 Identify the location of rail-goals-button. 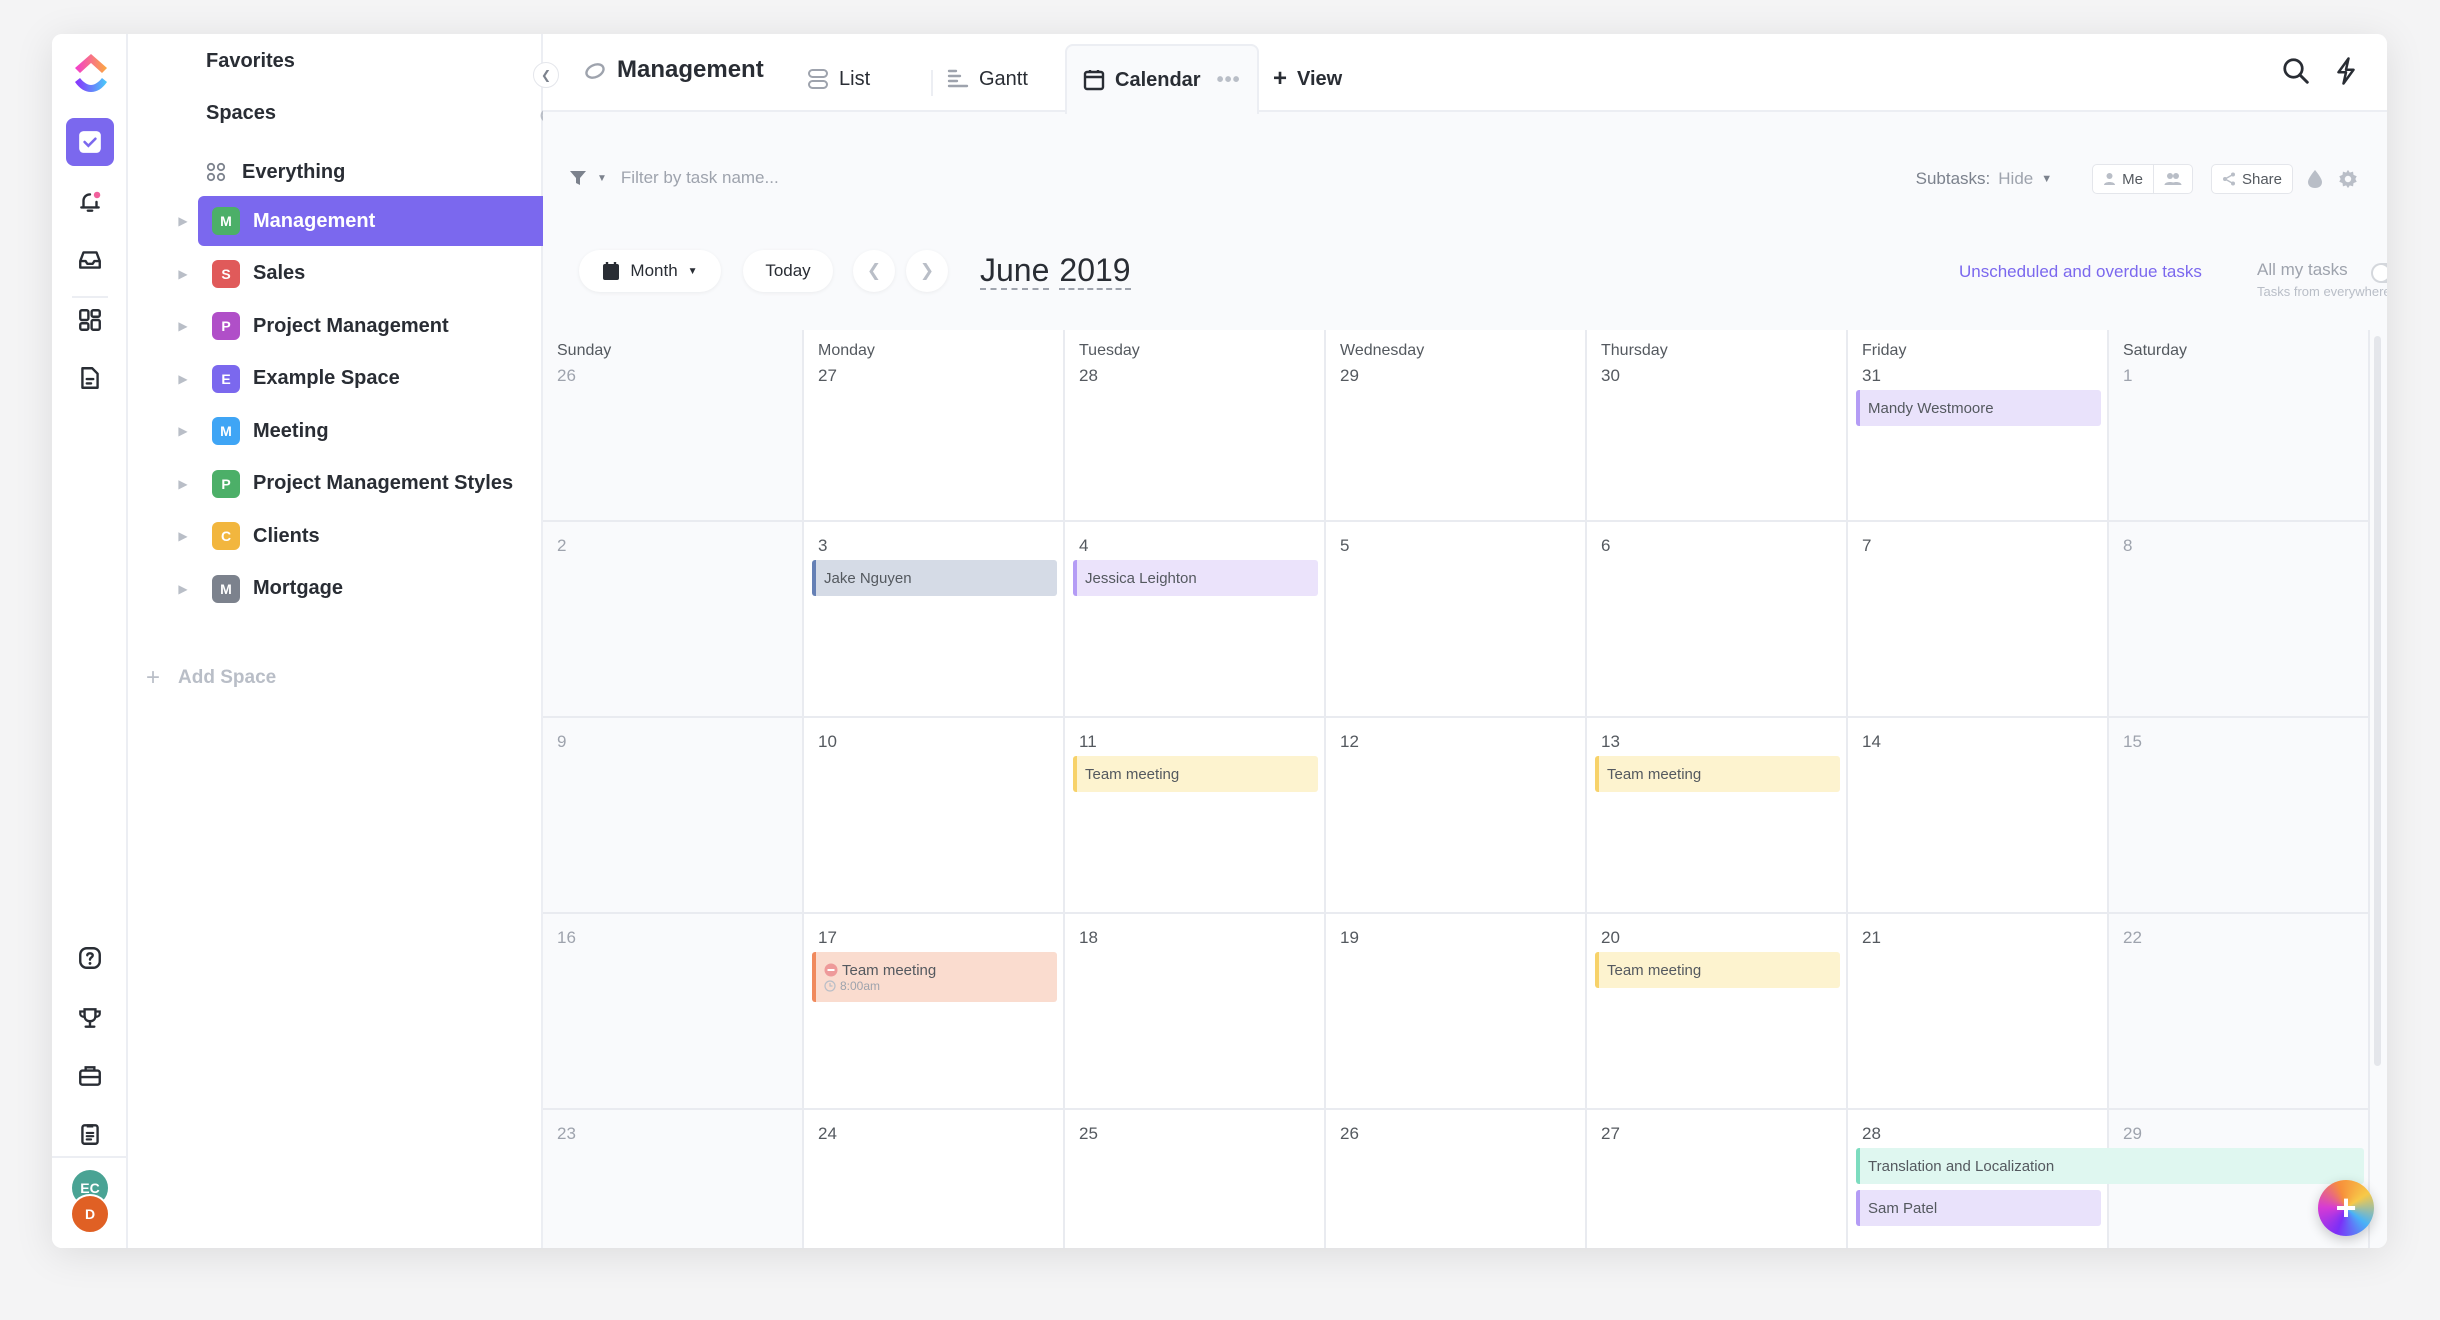
(90, 1018).